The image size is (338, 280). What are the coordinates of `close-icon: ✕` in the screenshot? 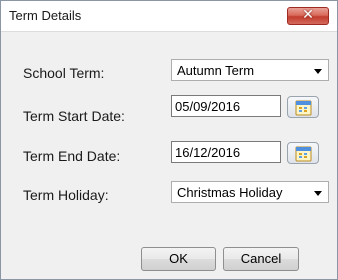 It's located at (308, 15).